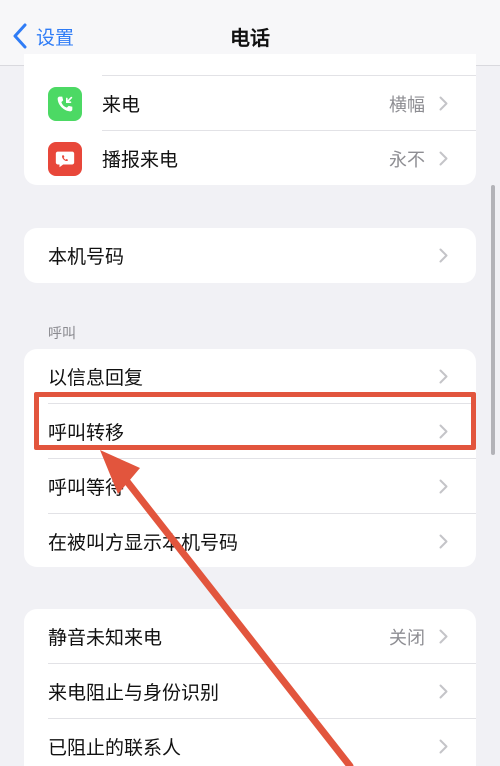 Image resolution: width=500 pixels, height=766 pixels. I want to click on list-item-call-blocking-identification: 来电阻止与身份识别, so click(250, 691).